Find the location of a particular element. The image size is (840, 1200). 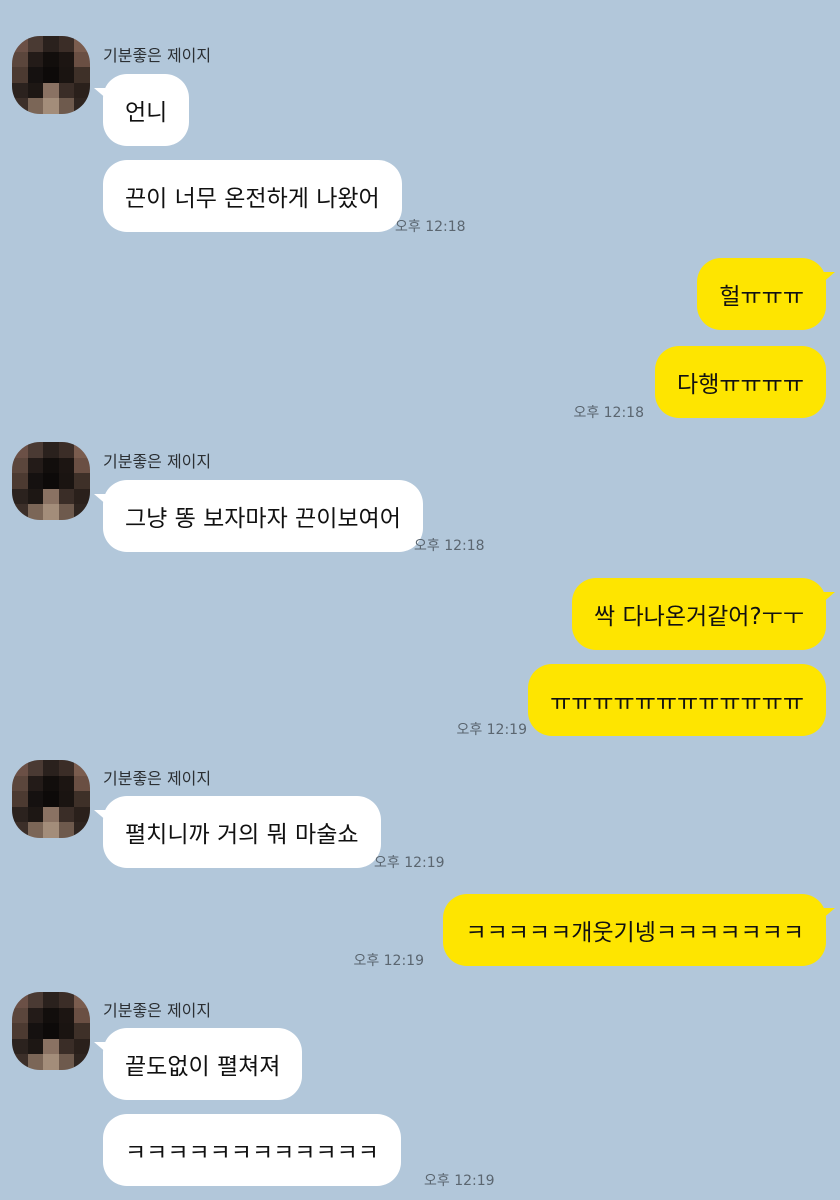

message-bubble-outgoing: 다행ㅠㅠㅠㅠ is located at coordinates (740, 382).